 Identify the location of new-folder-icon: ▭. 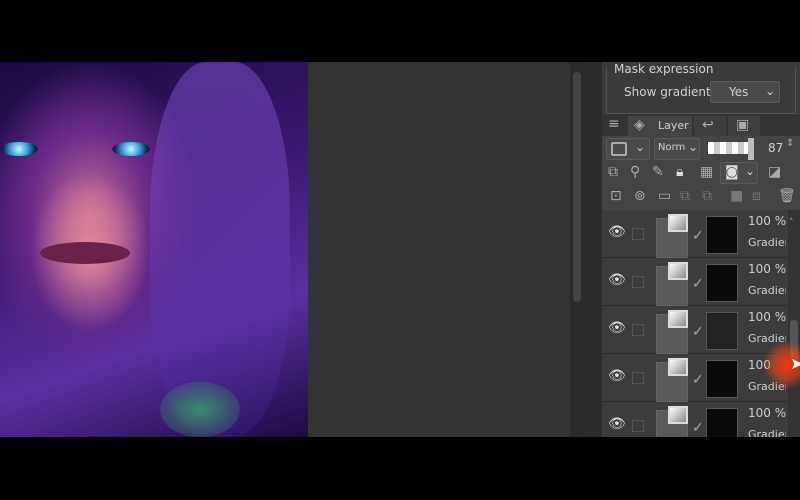
(664, 196).